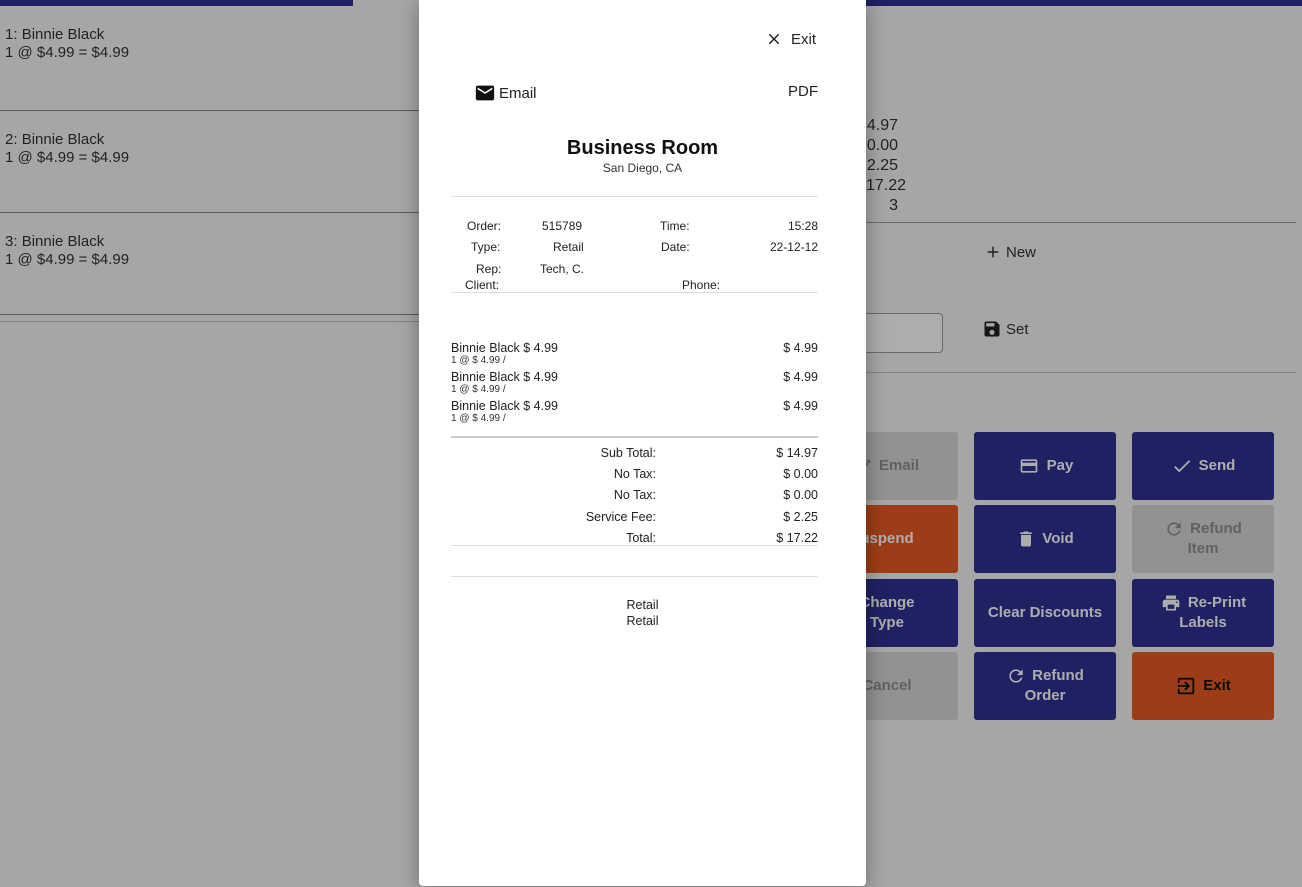 Image resolution: width=1302 pixels, height=887 pixels. Describe the element at coordinates (562, 269) in the screenshot. I see `rep-value: Tech, C.` at that location.